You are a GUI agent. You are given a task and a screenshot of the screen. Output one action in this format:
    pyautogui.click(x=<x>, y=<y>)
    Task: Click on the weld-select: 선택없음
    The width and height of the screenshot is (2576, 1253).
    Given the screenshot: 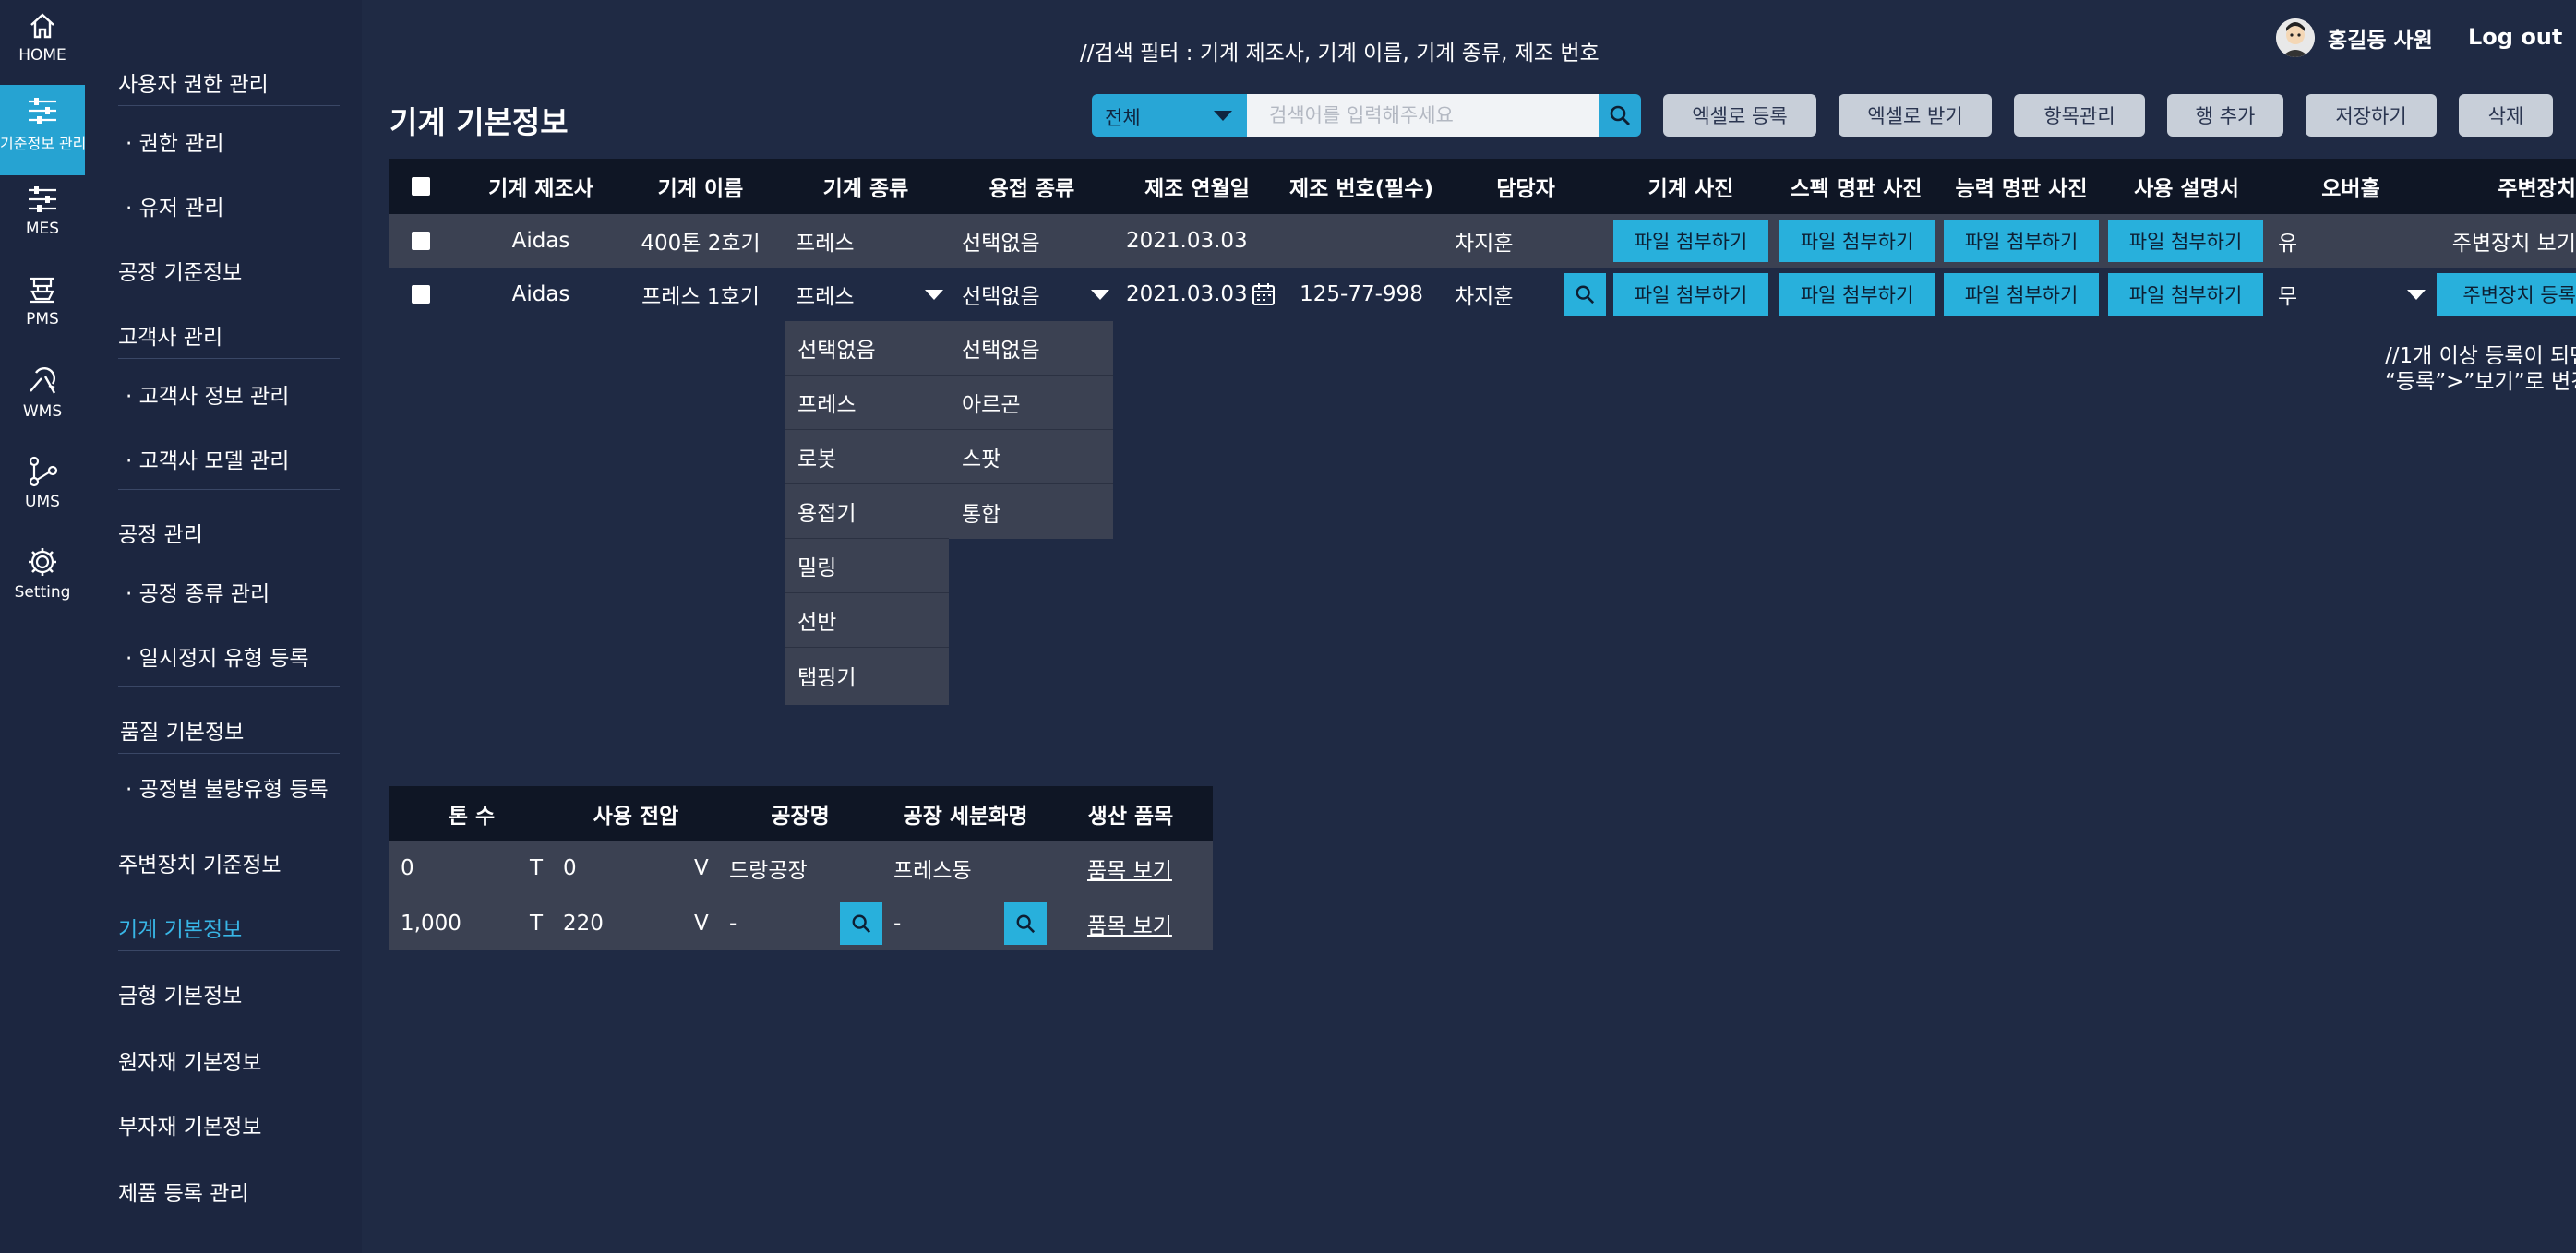 What is the action you would take?
    pyautogui.click(x=1039, y=294)
    